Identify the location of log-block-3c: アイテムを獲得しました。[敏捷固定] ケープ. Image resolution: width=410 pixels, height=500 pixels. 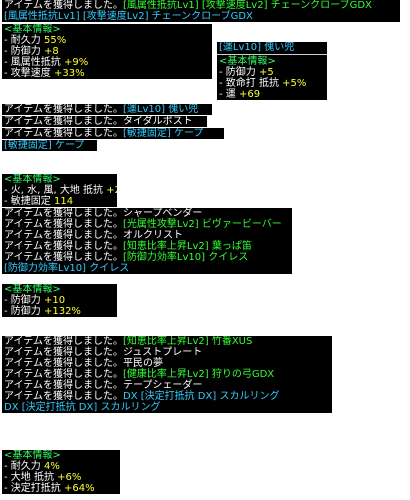
(113, 133).